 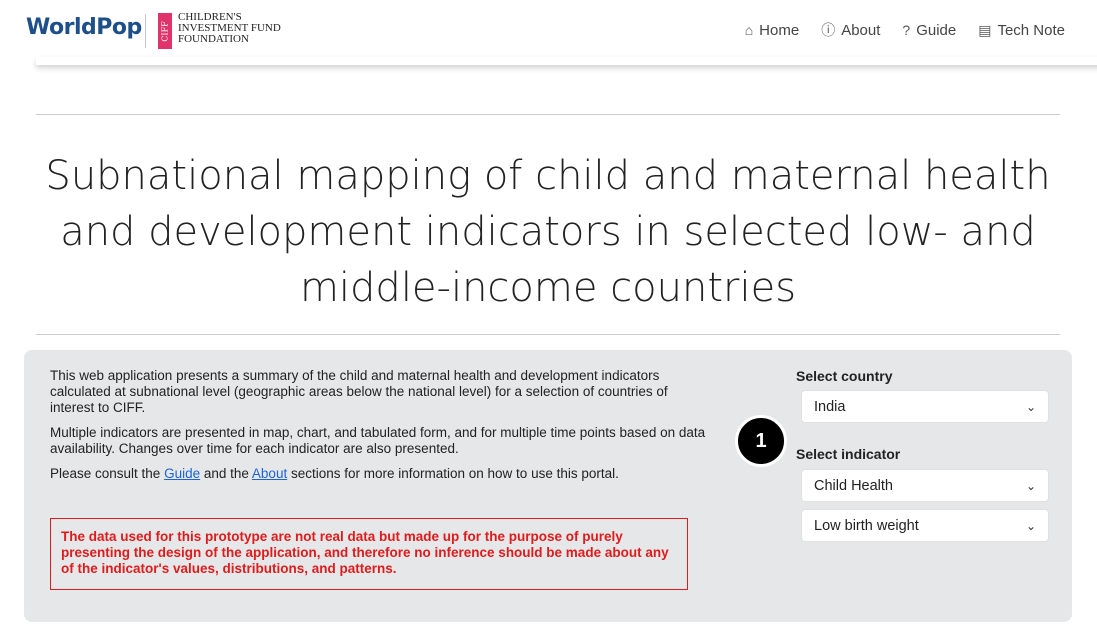 What do you see at coordinates (1031, 30) in the screenshot?
I see `nav-tech-note-label: Tech Note` at bounding box center [1031, 30].